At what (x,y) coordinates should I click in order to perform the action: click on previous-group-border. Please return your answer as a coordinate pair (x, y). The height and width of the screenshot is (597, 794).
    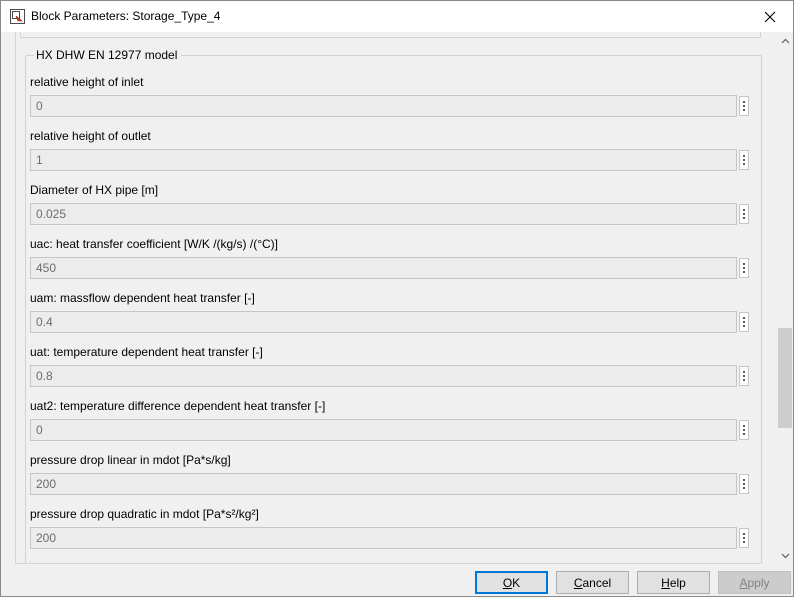
    Looking at the image, I should click on (390, 35).